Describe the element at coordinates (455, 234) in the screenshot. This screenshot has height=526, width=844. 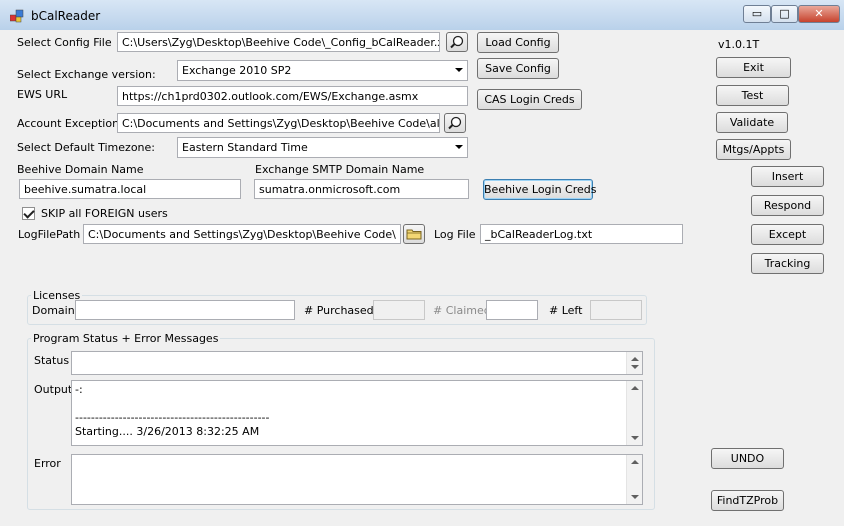
I see `logfile-label: Log File` at that location.